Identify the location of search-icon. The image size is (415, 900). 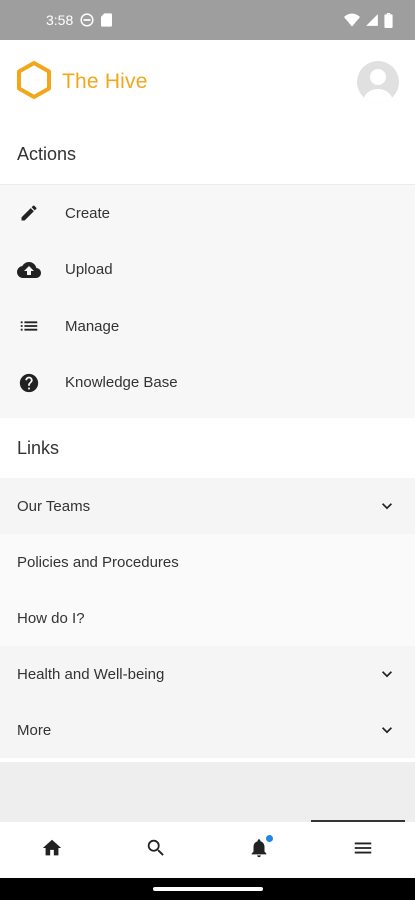
(156, 850).